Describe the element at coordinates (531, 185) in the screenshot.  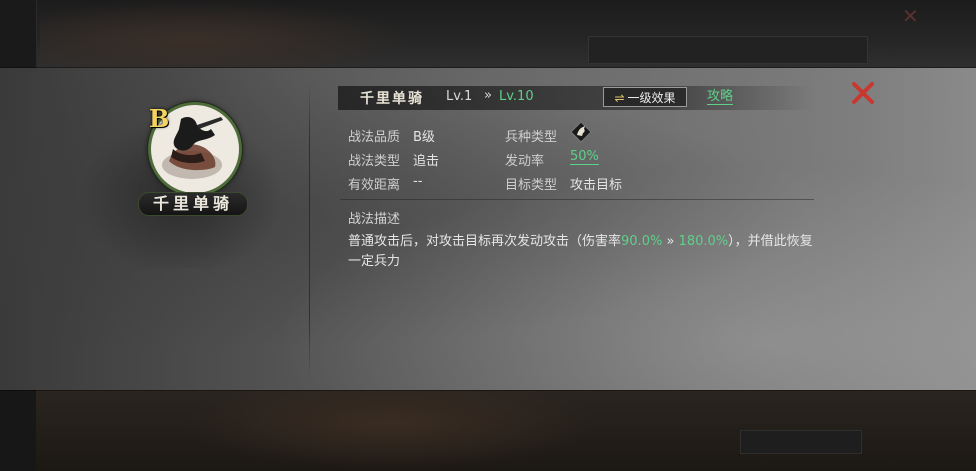
I see `target-type-label: 目标类型` at that location.